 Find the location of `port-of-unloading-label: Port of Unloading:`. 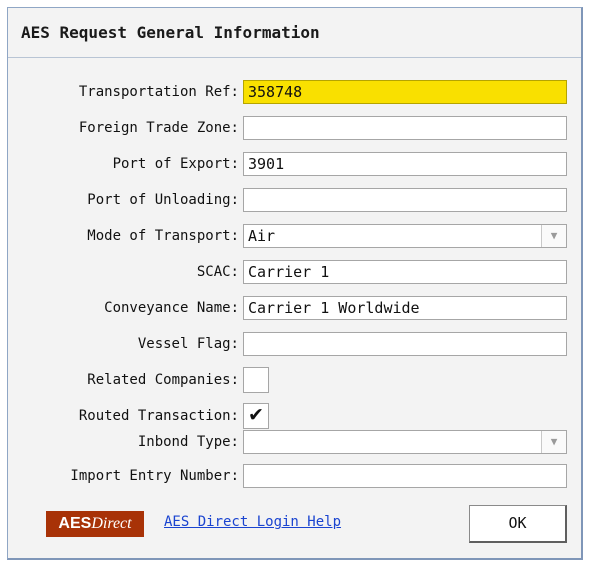

port-of-unloading-label: Port of Unloading: is located at coordinates (163, 200).